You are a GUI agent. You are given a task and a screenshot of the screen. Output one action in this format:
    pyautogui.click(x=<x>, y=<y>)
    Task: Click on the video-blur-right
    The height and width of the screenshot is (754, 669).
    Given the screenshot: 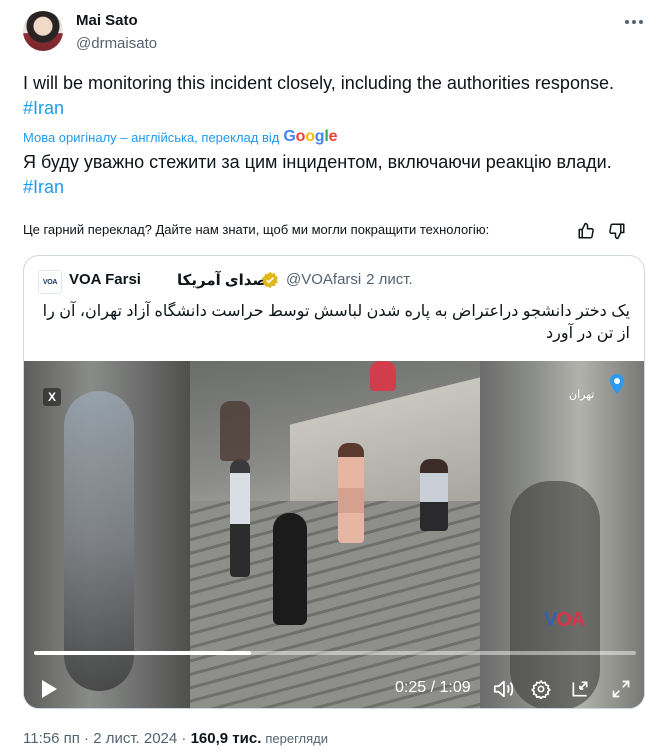 What is the action you would take?
    pyautogui.click(x=562, y=534)
    